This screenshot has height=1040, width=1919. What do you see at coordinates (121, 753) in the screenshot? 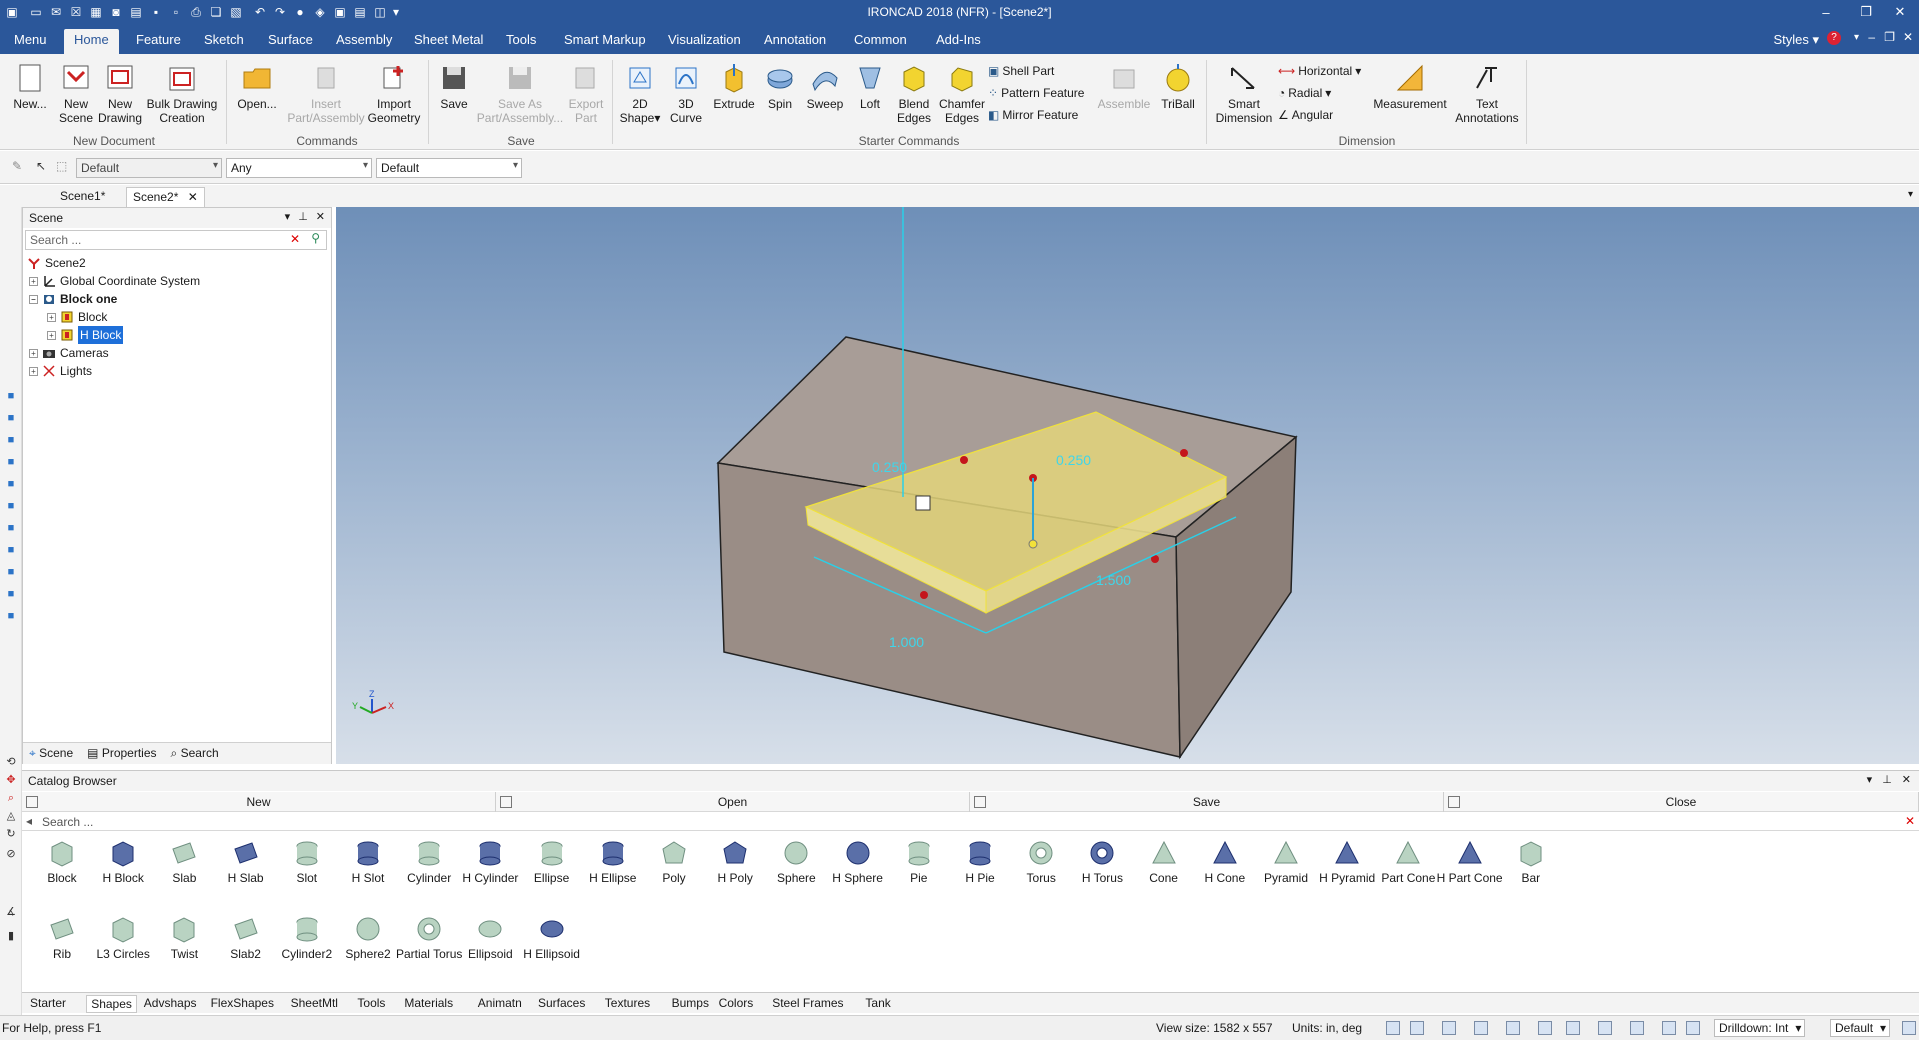
I see `footer-tab-properties: ▤ Properties` at bounding box center [121, 753].